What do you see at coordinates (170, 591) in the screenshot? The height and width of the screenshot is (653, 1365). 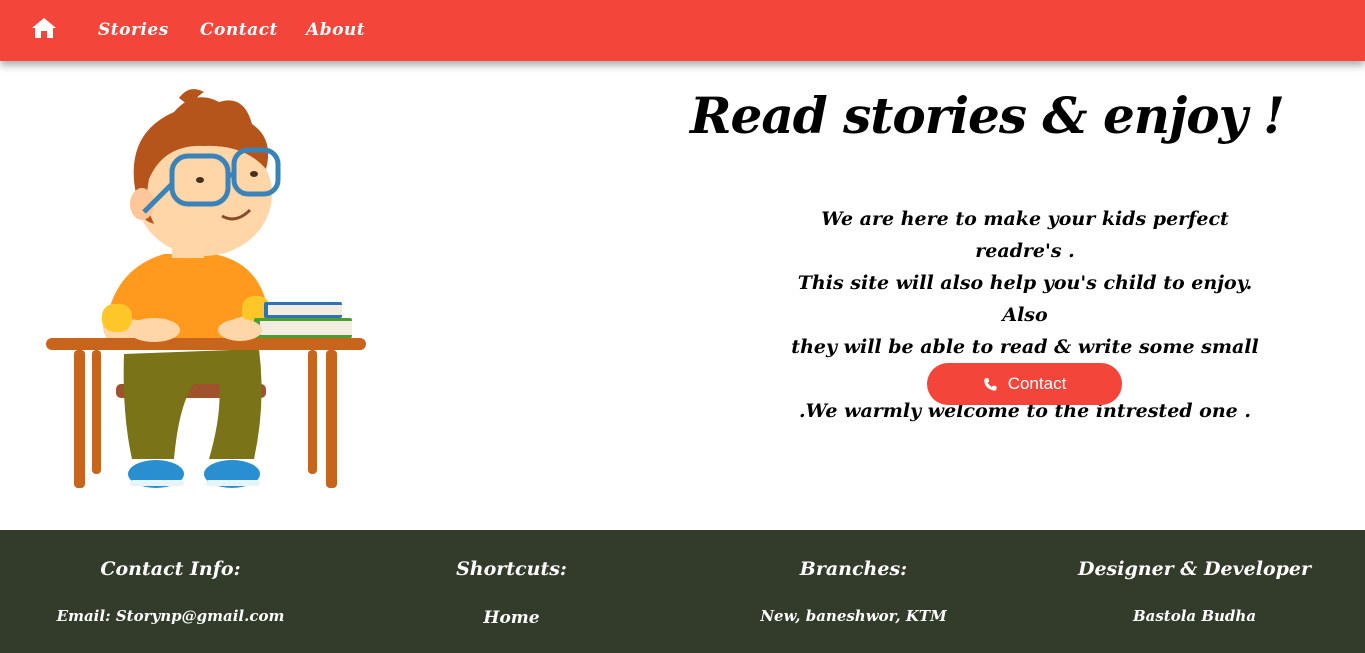 I see `footer-contact-info: Contact Info: Email: Storynp@gmail.com` at bounding box center [170, 591].